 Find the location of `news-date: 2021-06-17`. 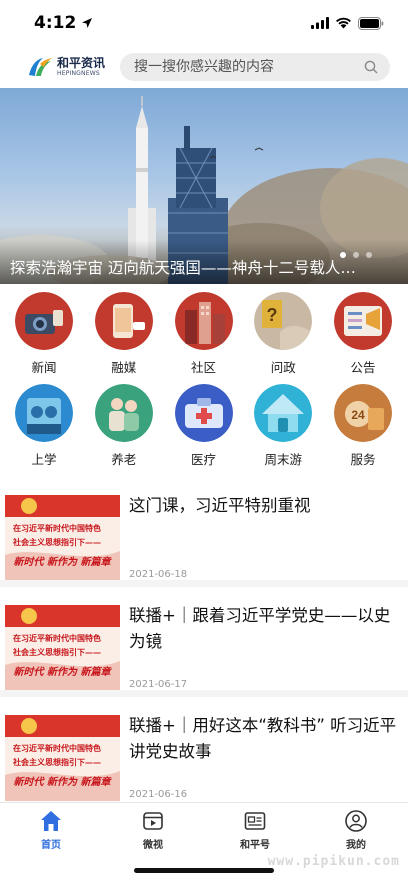

news-date: 2021-06-17 is located at coordinates (158, 684).